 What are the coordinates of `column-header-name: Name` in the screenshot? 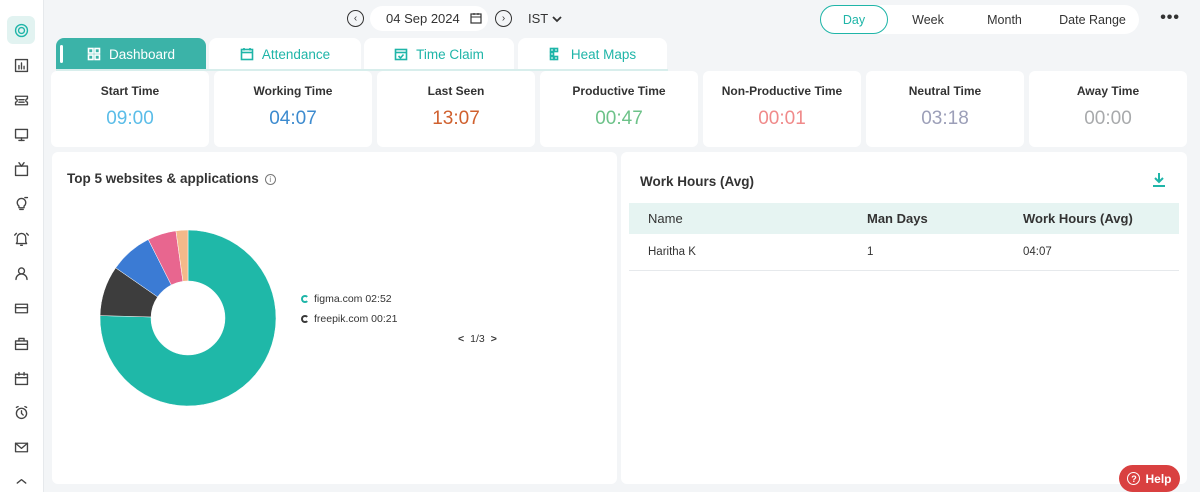 It's located at (665, 218).